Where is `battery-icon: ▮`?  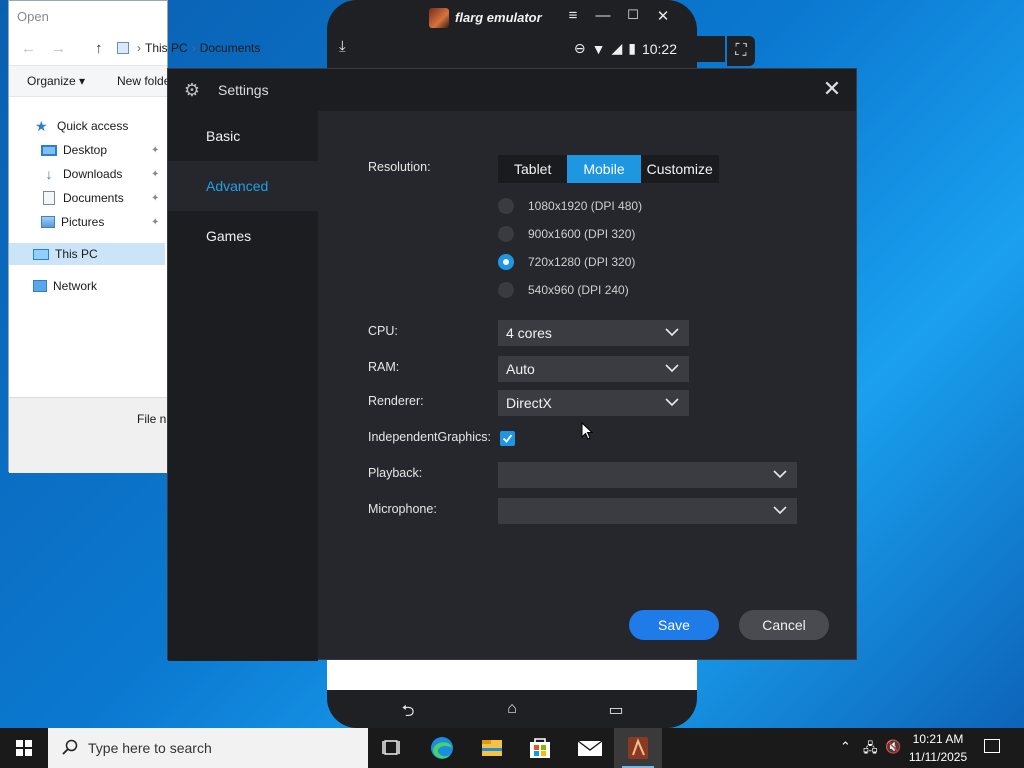 battery-icon: ▮ is located at coordinates (632, 48).